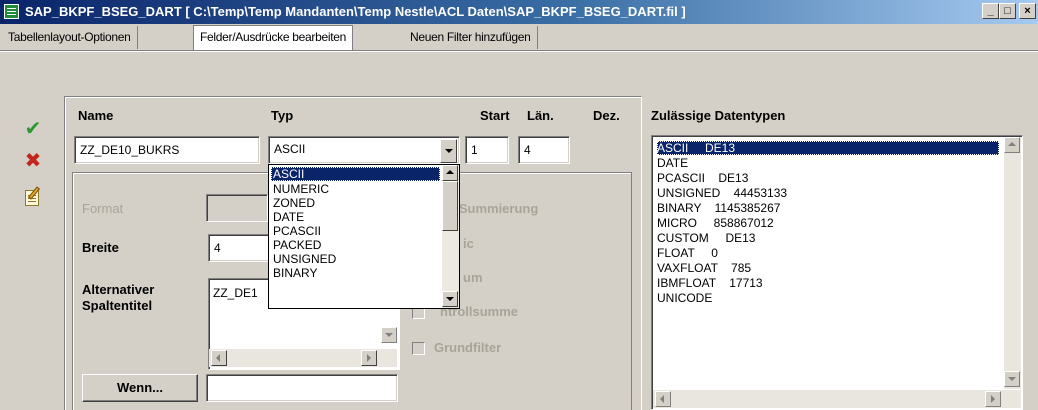 The height and width of the screenshot is (410, 1038). Describe the element at coordinates (1027, 11) in the screenshot. I see `close-button: ×` at that location.